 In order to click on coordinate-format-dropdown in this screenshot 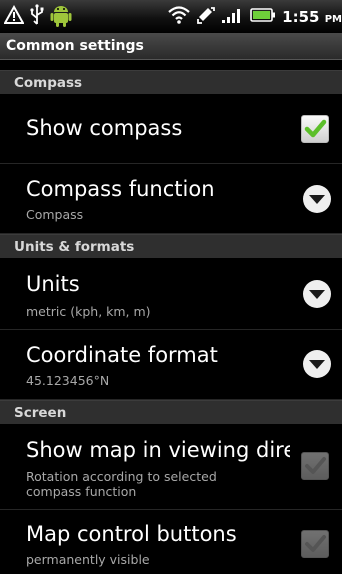, I will do `click(317, 364)`.